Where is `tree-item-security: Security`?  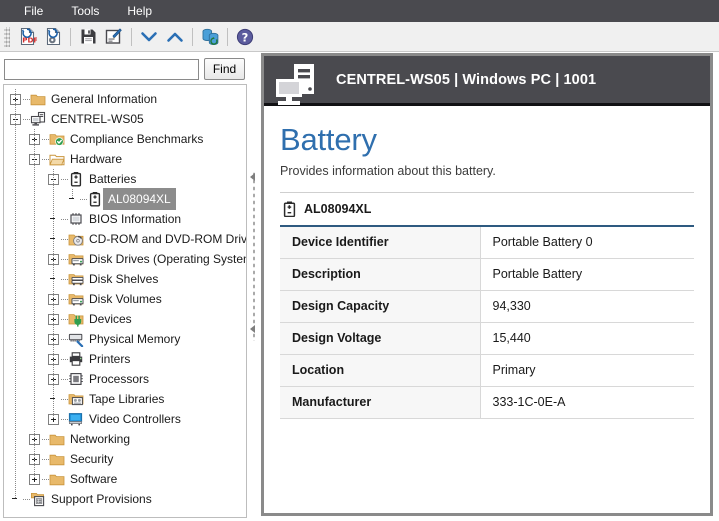 tree-item-security: Security is located at coordinates (125, 459).